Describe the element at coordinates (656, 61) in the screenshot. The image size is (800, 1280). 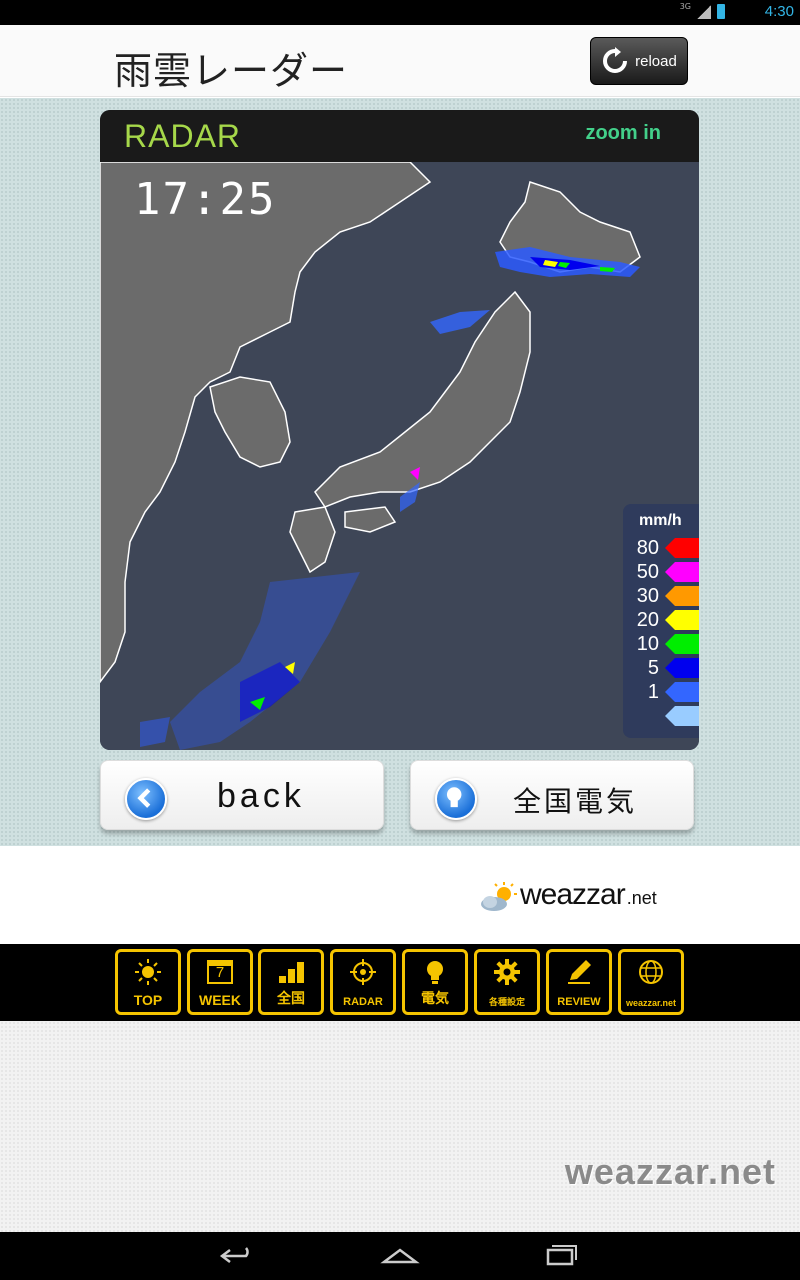
I see `reload-label: reload` at that location.